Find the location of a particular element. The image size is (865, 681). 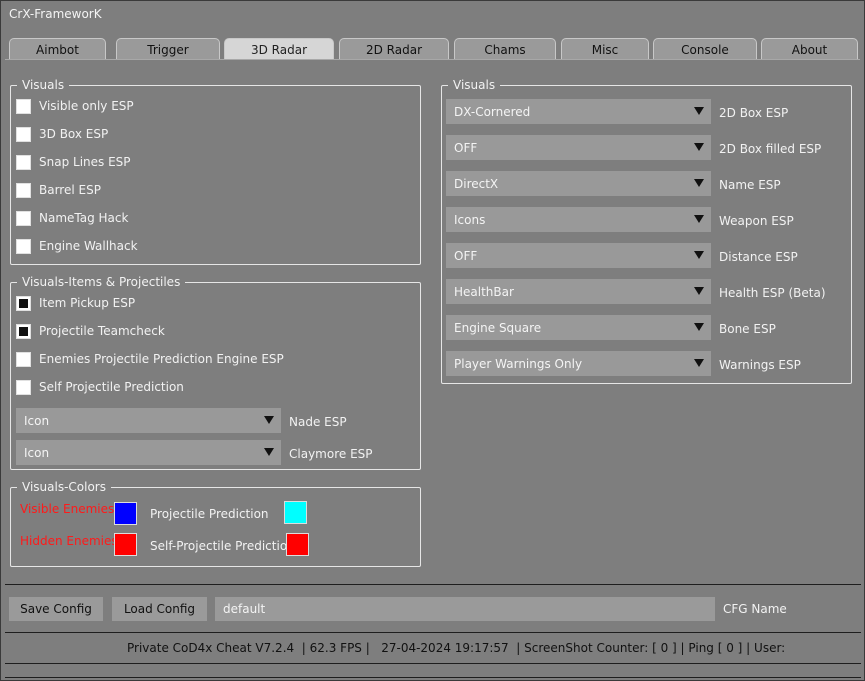

visible-only-esp-label: Visible only ESP is located at coordinates (86, 106).